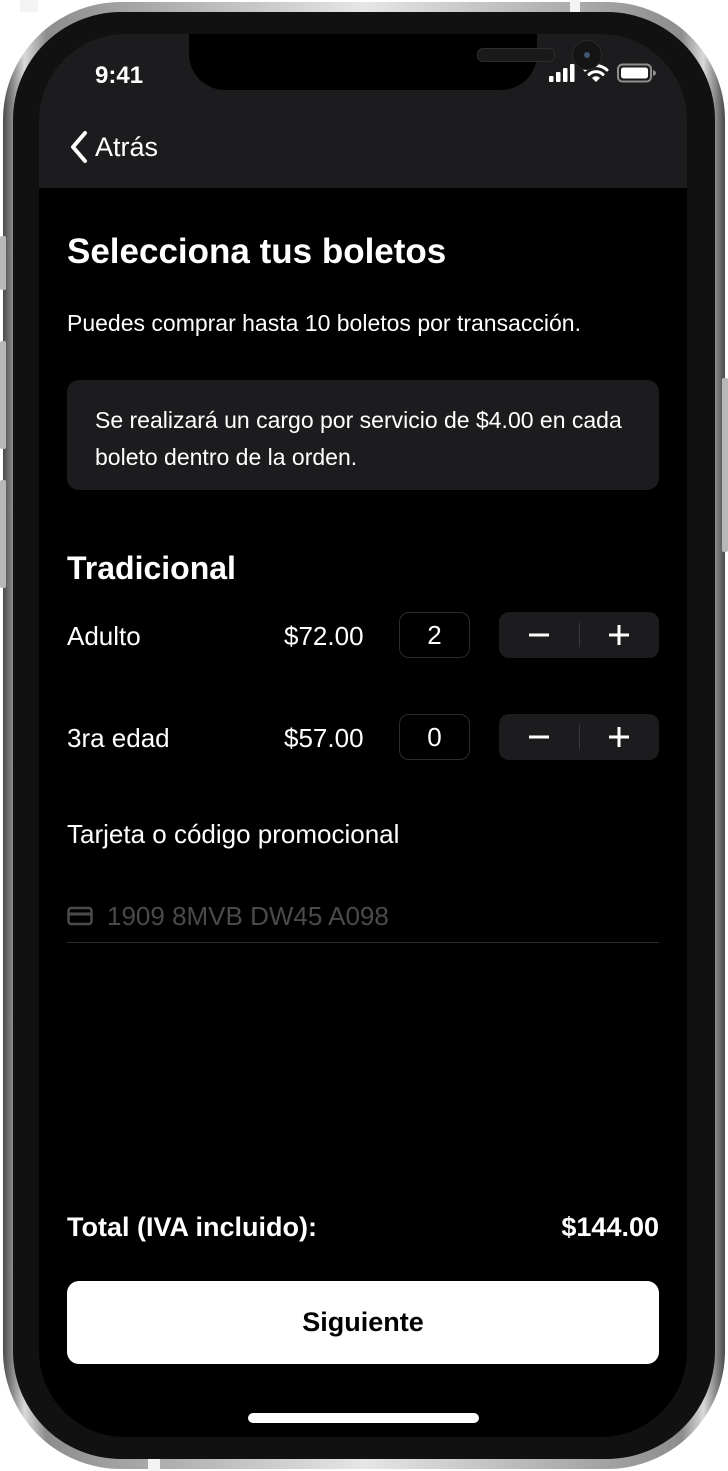 The height and width of the screenshot is (1471, 728). I want to click on notch, so click(395, 62).